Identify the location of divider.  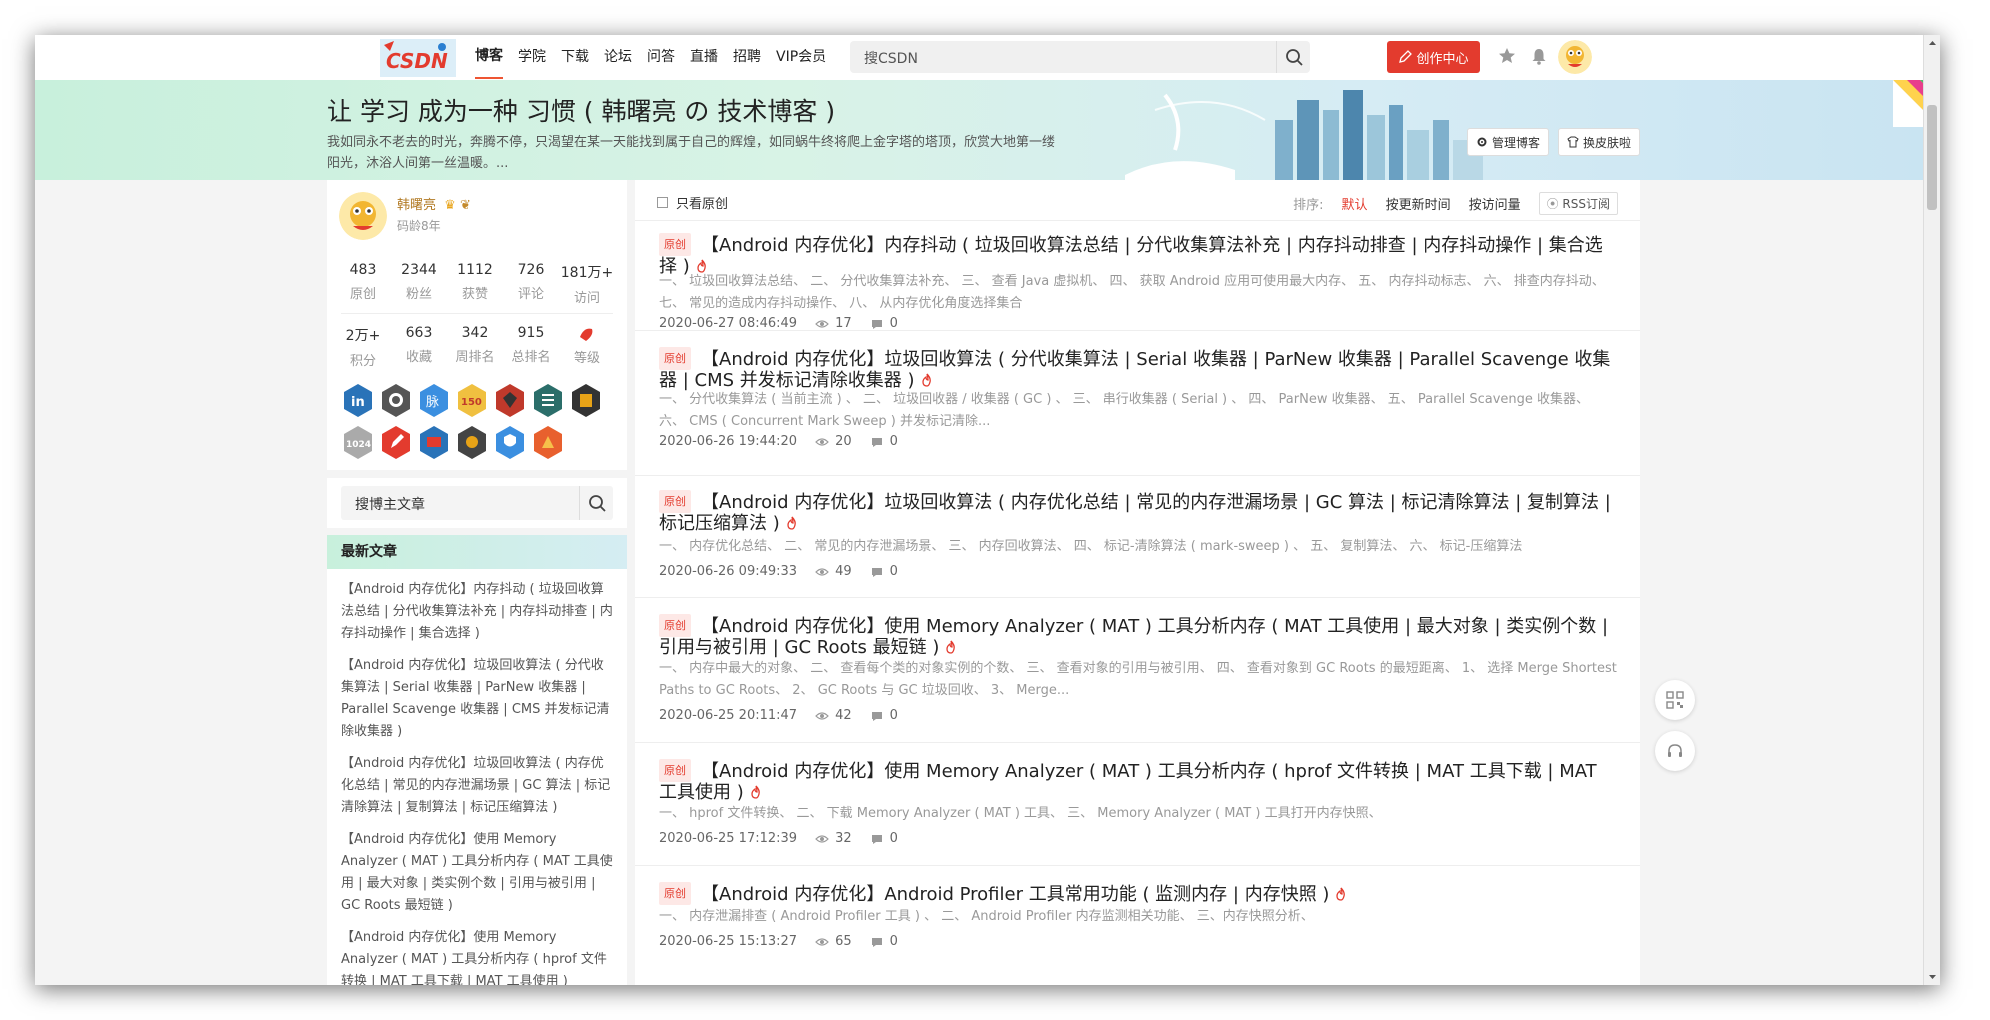
(477, 313).